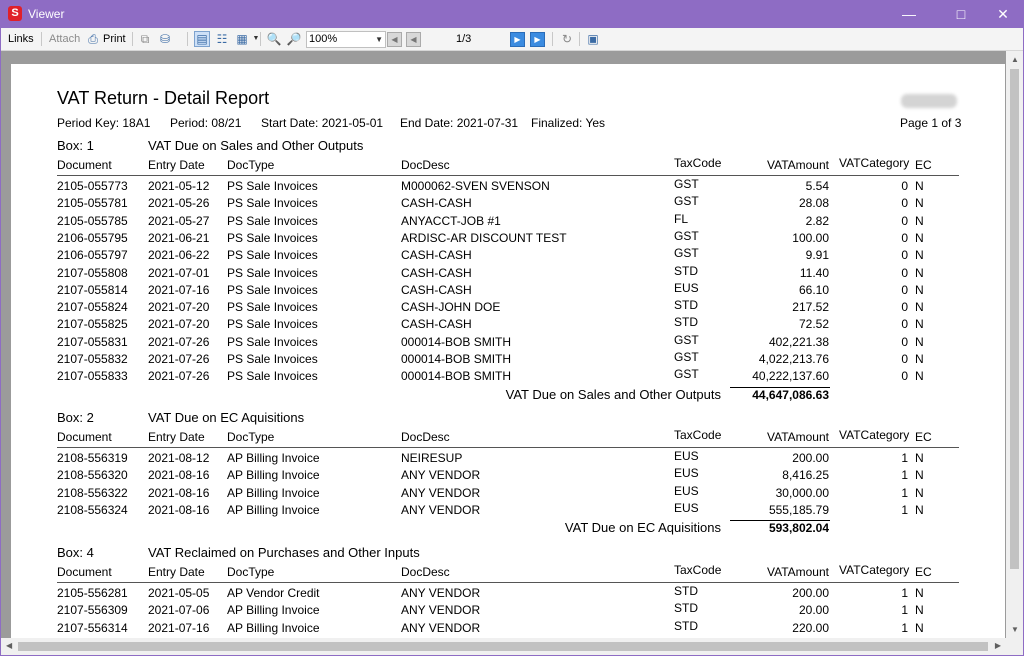  I want to click on attach-button: Attach, so click(64, 39).